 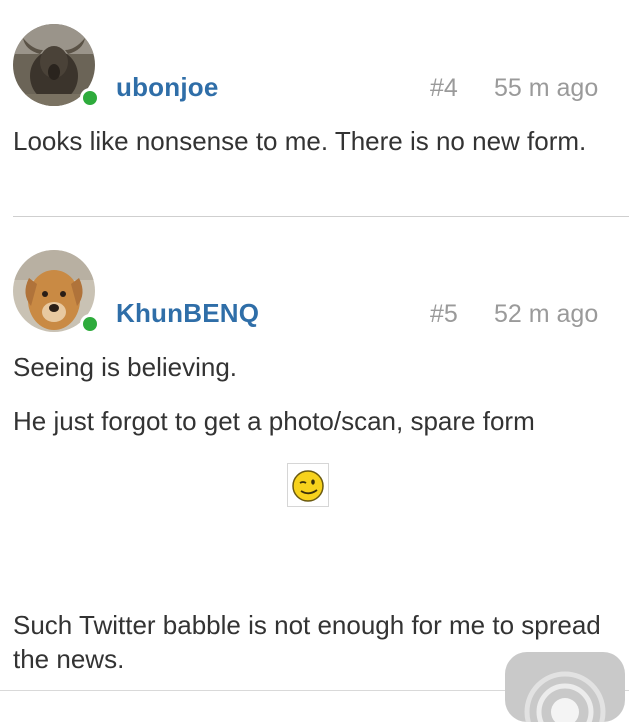 I want to click on emoji-image, so click(x=308, y=485).